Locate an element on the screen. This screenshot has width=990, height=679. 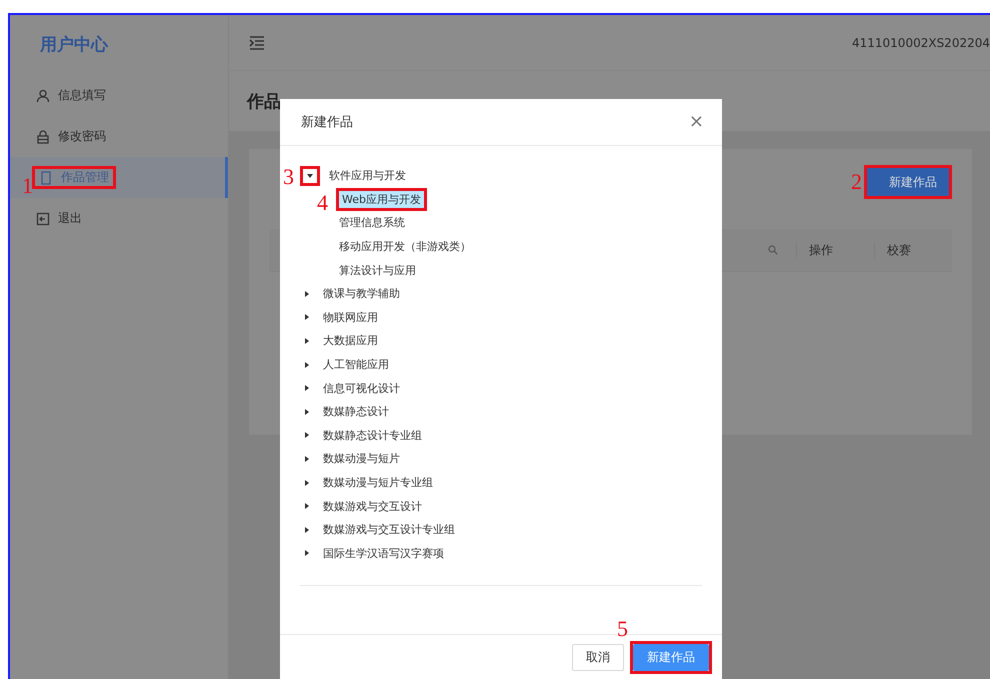
menu-icon is located at coordinates (257, 43).